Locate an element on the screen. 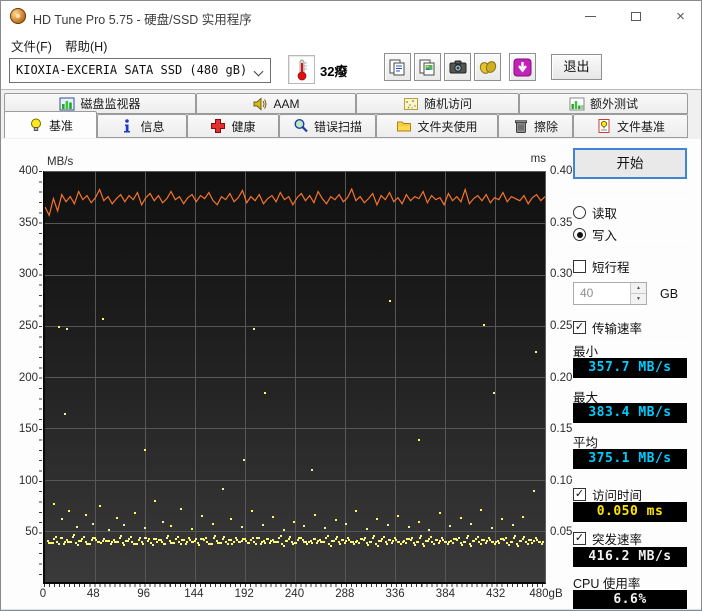 The image size is (702, 611). stepper-up-icon: ▲ is located at coordinates (638, 288).